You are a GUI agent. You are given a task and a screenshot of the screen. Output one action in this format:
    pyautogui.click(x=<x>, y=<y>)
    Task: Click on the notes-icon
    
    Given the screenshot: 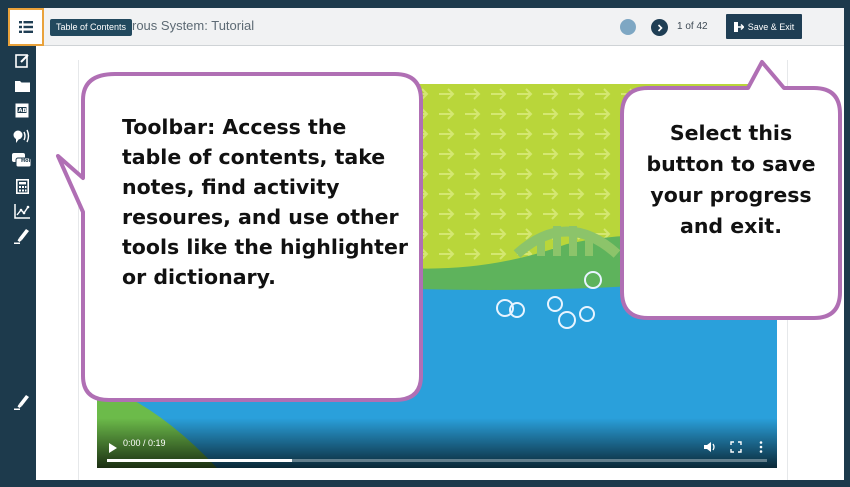 What is the action you would take?
    pyautogui.click(x=21, y=60)
    